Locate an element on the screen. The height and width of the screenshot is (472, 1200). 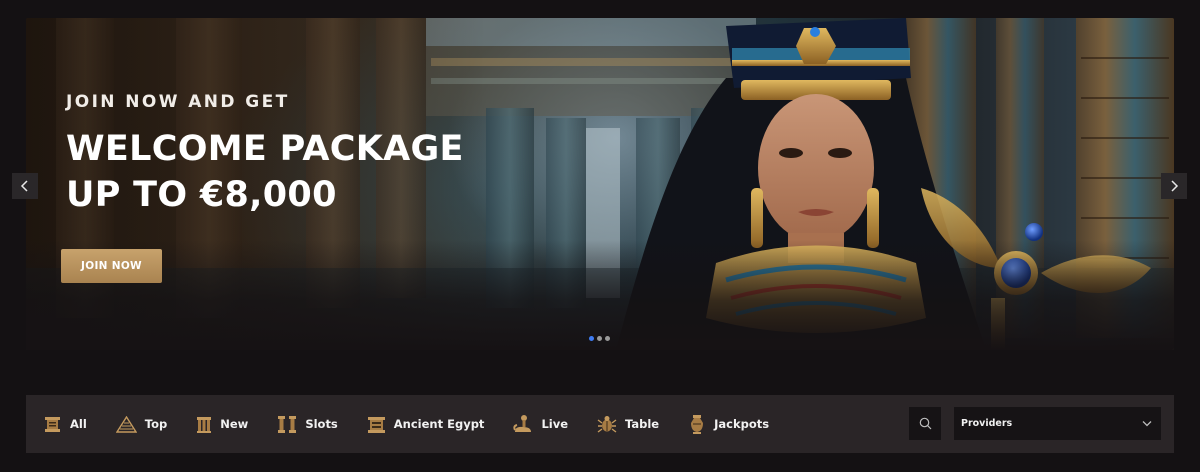
tab-slots: Slots is located at coordinates (307, 424).